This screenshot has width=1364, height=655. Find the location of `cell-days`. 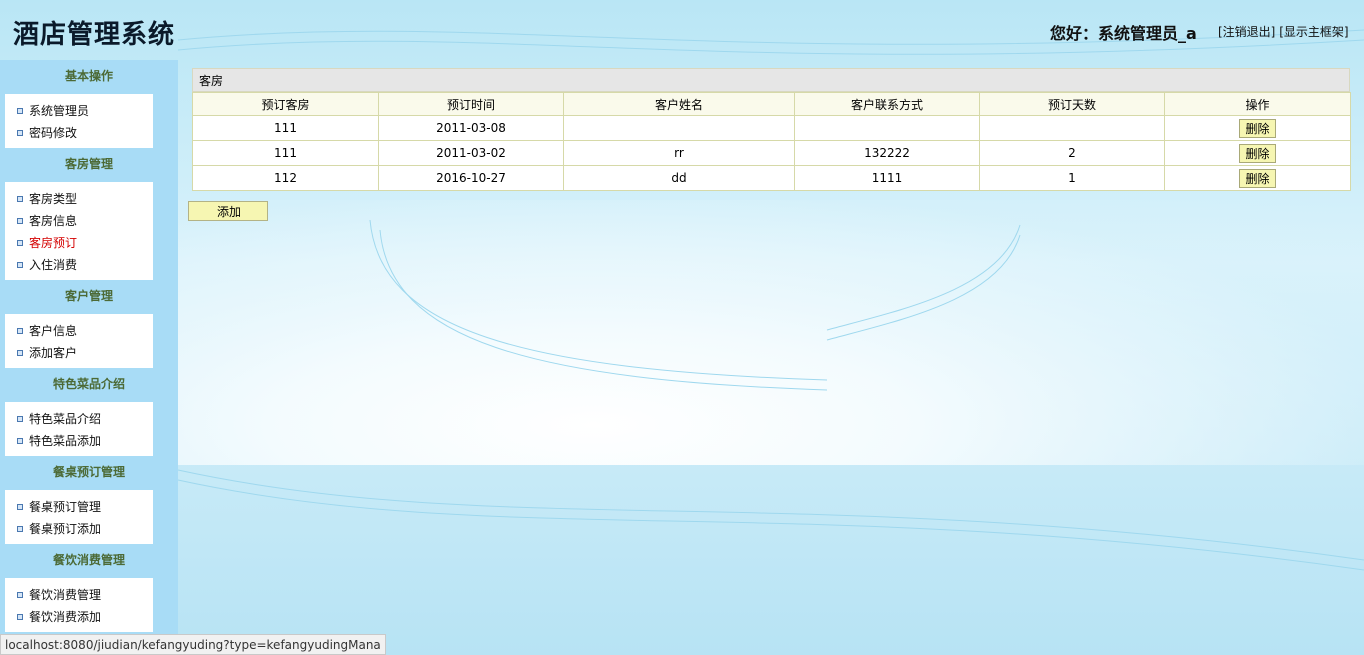

cell-days is located at coordinates (1072, 128).